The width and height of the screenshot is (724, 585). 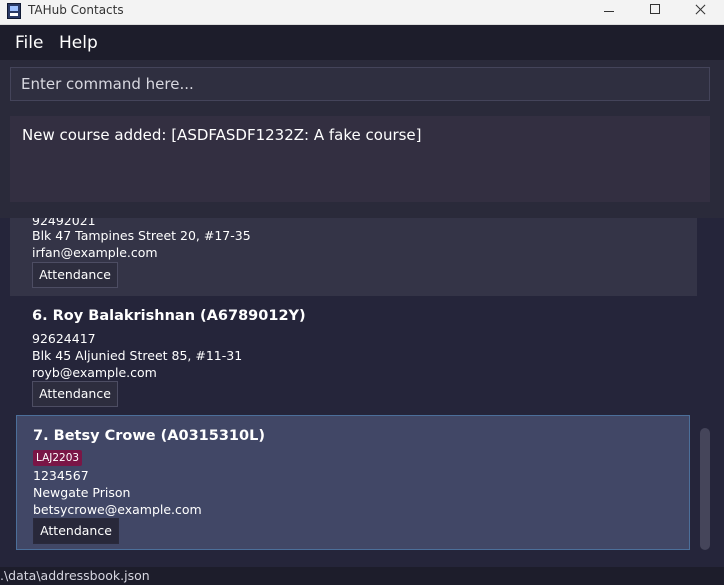 I want to click on contact-phone: 1234567, so click(x=61, y=475).